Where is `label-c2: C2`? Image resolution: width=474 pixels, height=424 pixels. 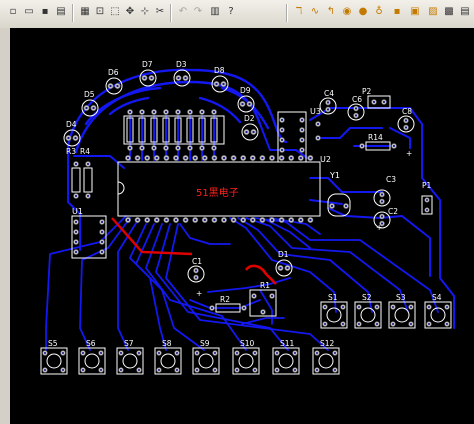
label-c2: C2 is located at coordinates (393, 211).